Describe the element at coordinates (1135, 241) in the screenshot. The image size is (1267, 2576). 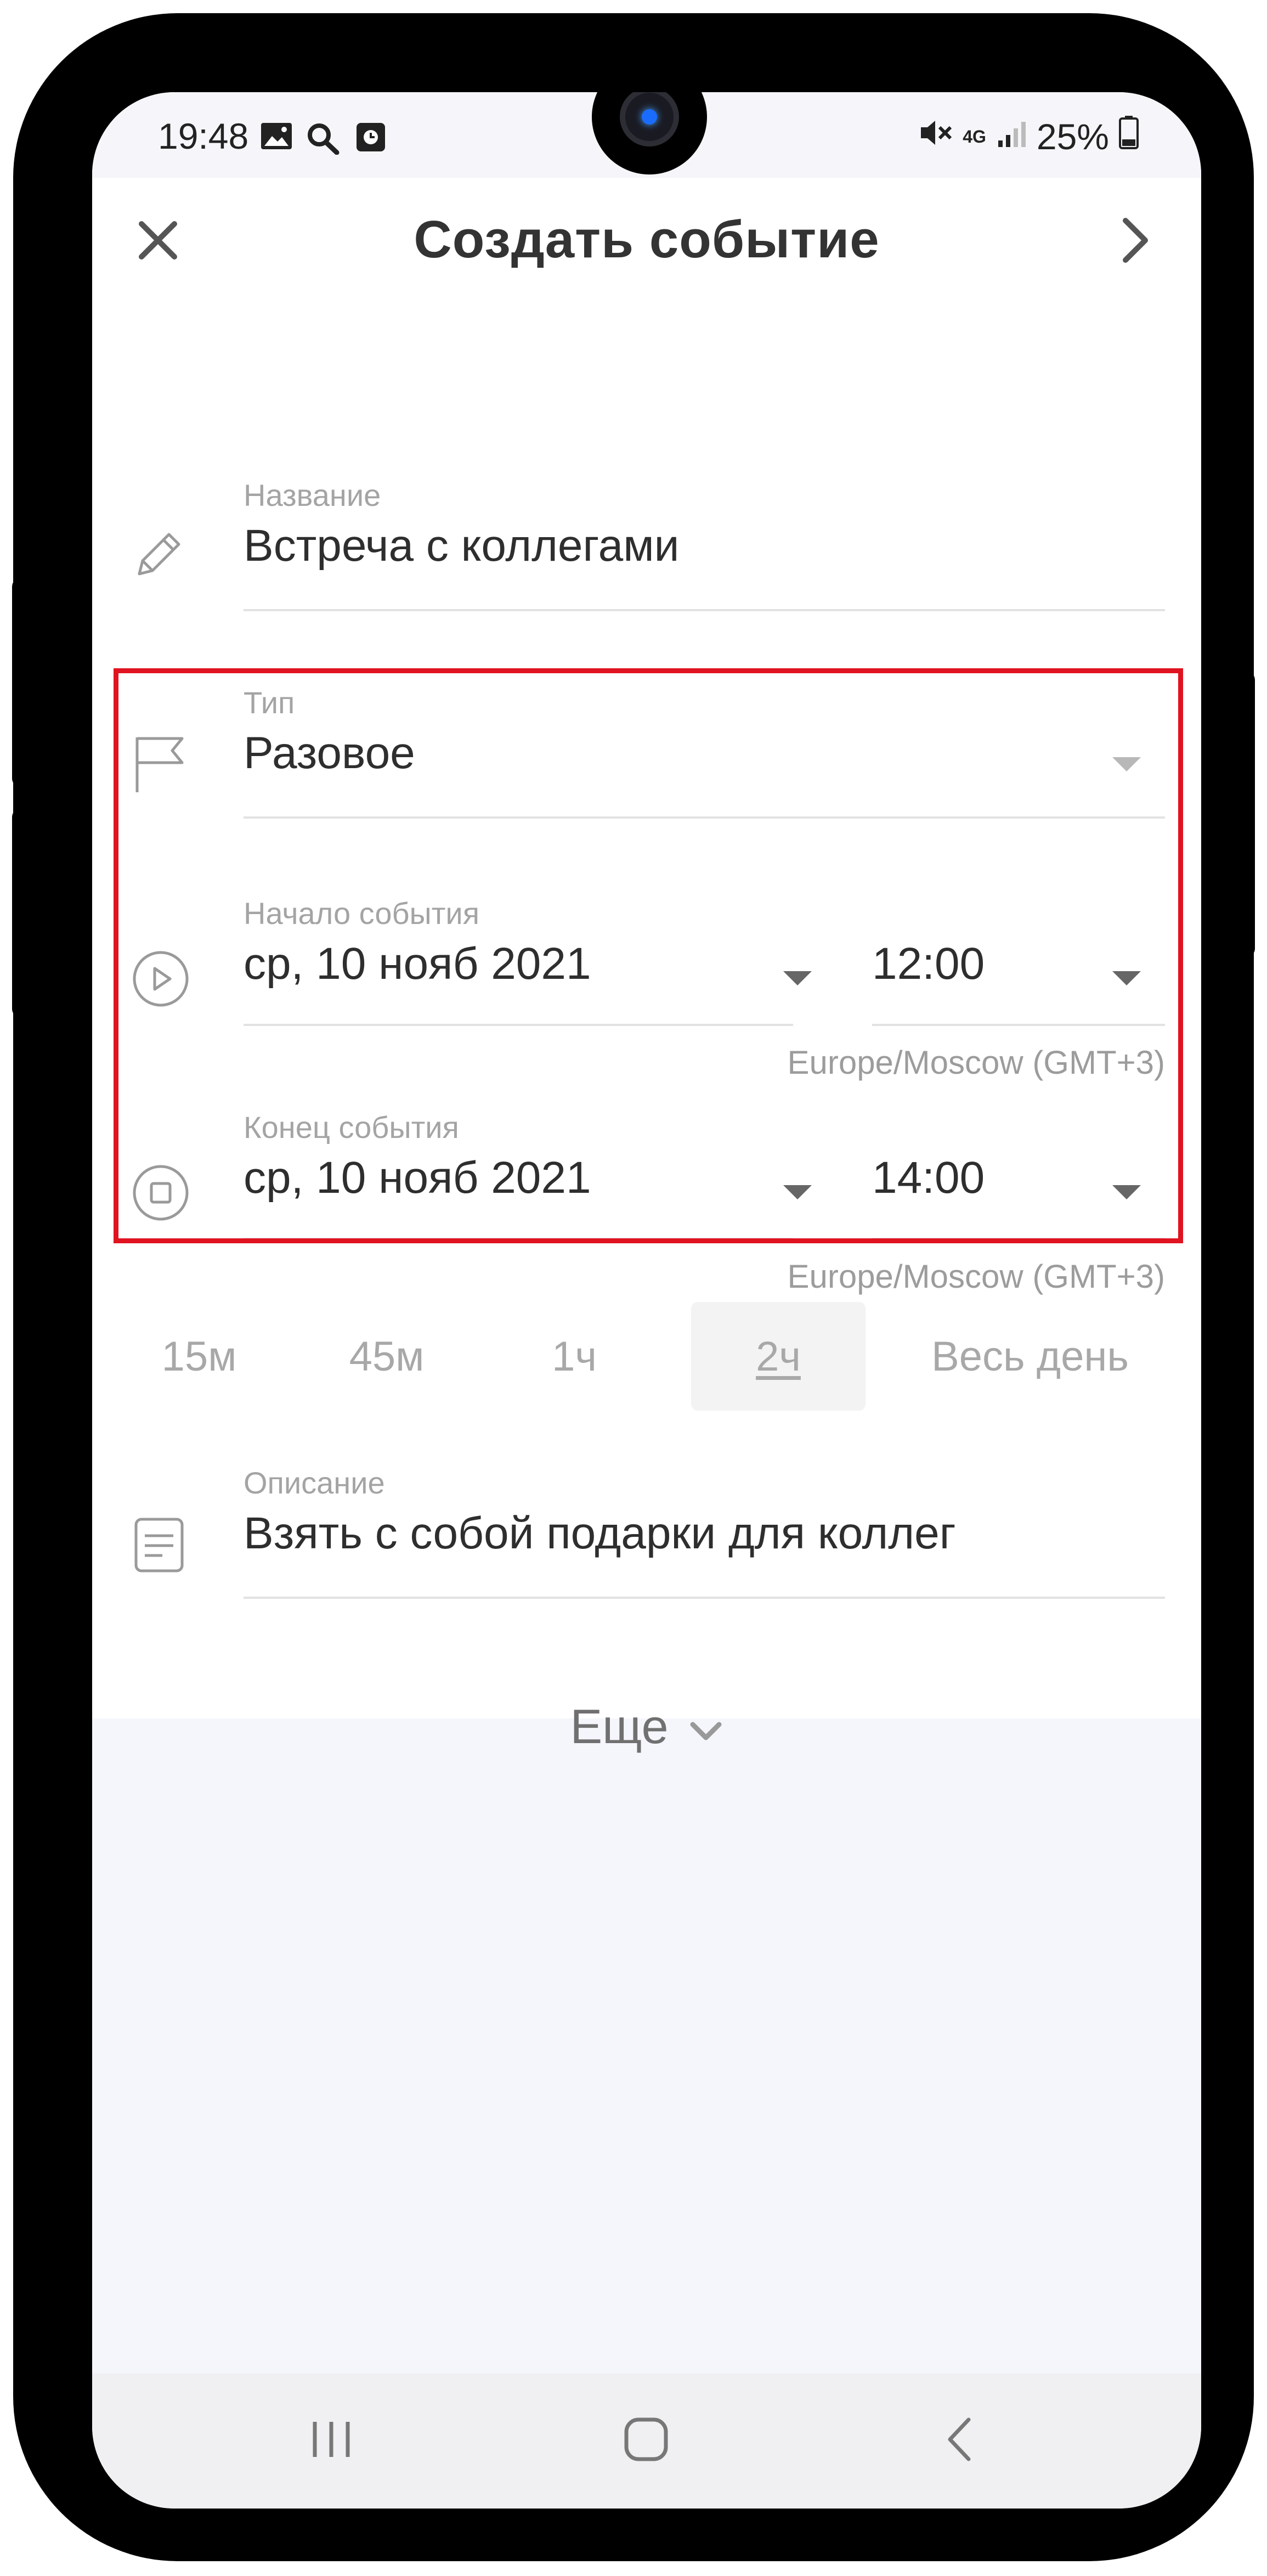
I see `chevron-right-icon` at that location.